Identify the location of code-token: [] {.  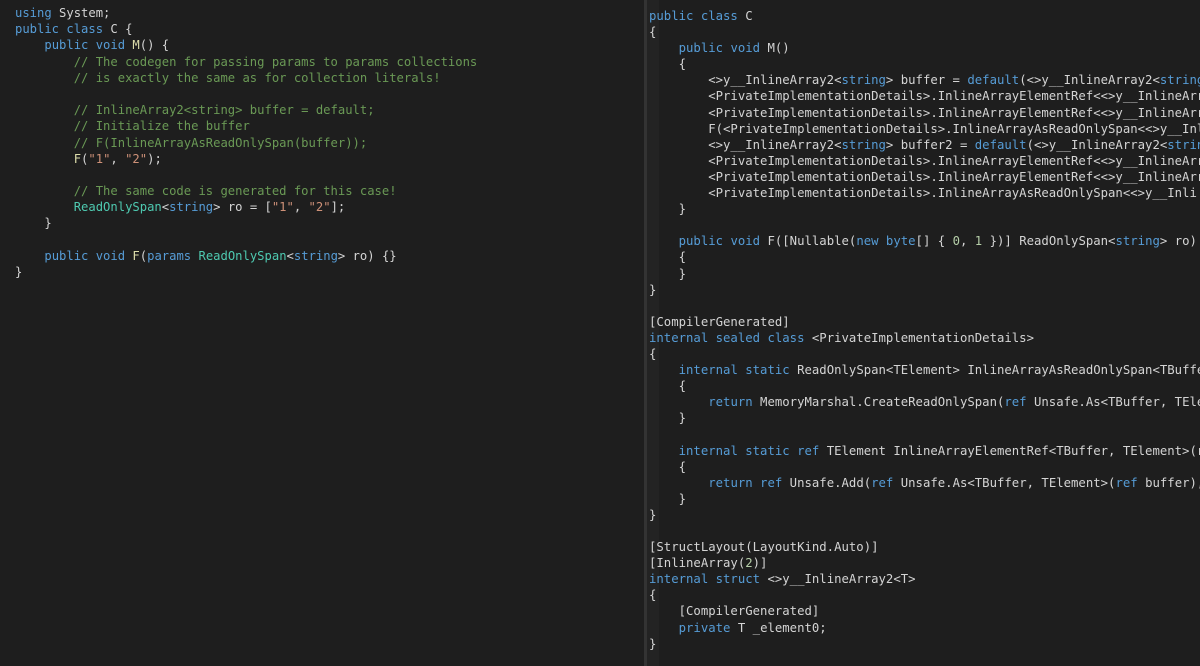
(934, 241).